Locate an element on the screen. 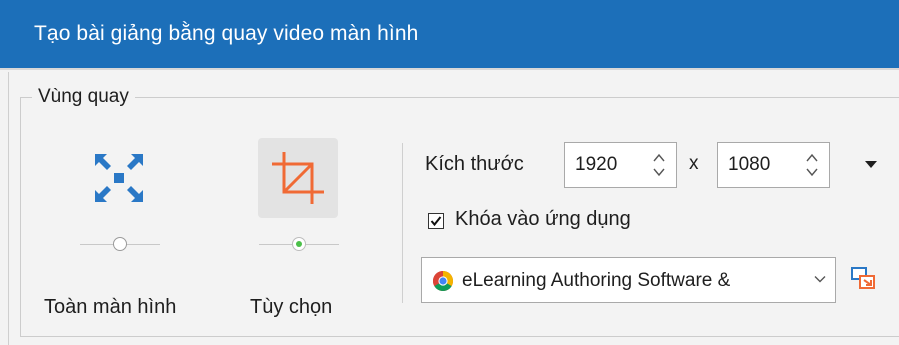  custom-radio is located at coordinates (299, 244).